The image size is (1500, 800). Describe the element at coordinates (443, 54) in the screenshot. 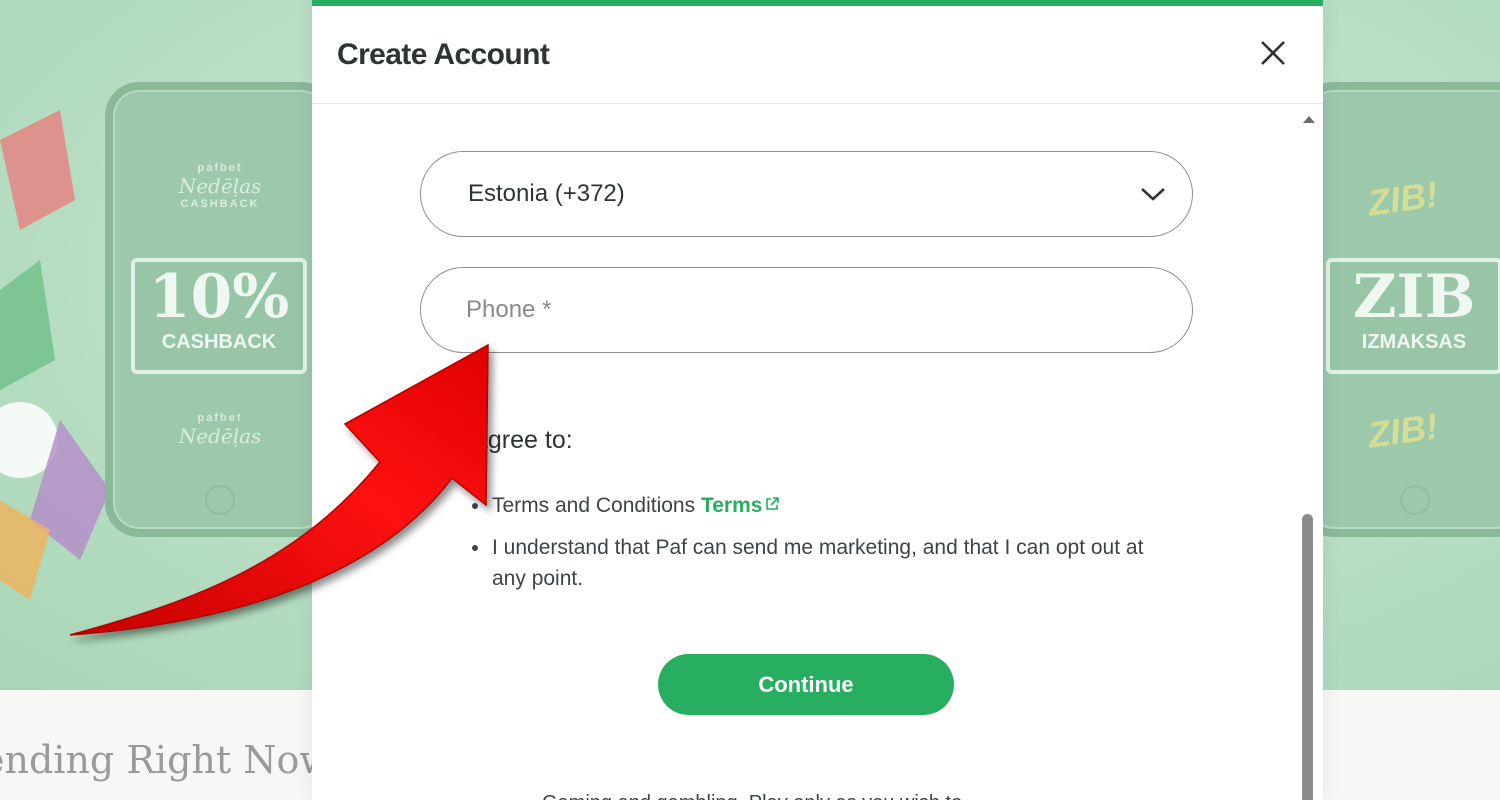

I see `modal-title: Create Account` at that location.